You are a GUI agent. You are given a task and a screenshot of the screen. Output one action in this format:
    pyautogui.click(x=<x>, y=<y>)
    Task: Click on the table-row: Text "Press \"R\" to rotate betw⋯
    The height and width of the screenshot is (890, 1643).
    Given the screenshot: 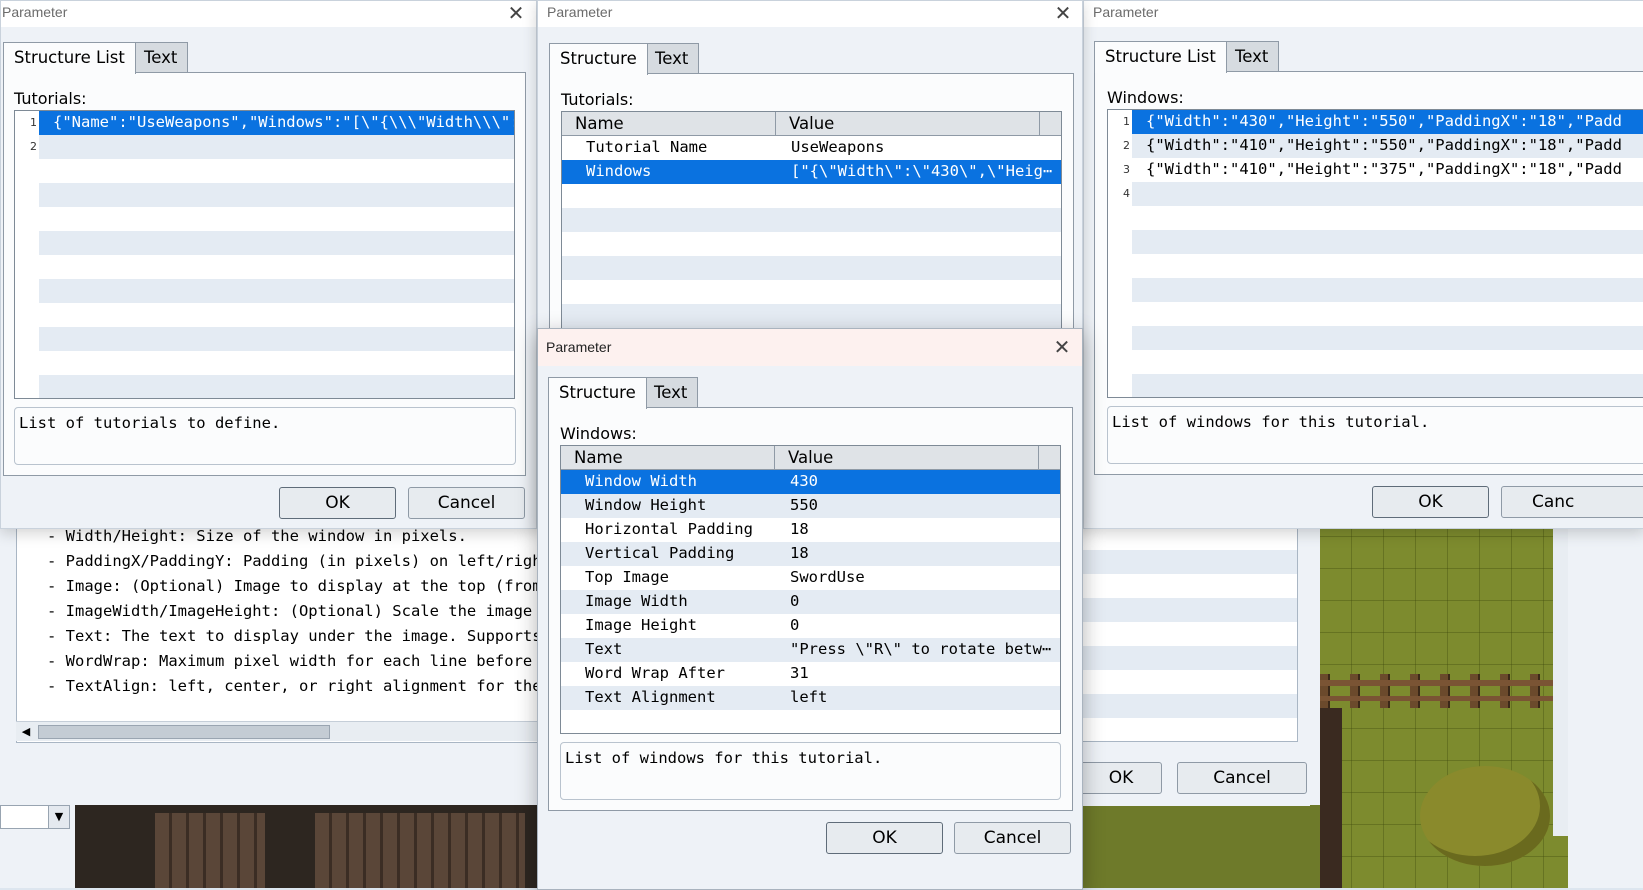 What is the action you would take?
    pyautogui.click(x=810, y=650)
    